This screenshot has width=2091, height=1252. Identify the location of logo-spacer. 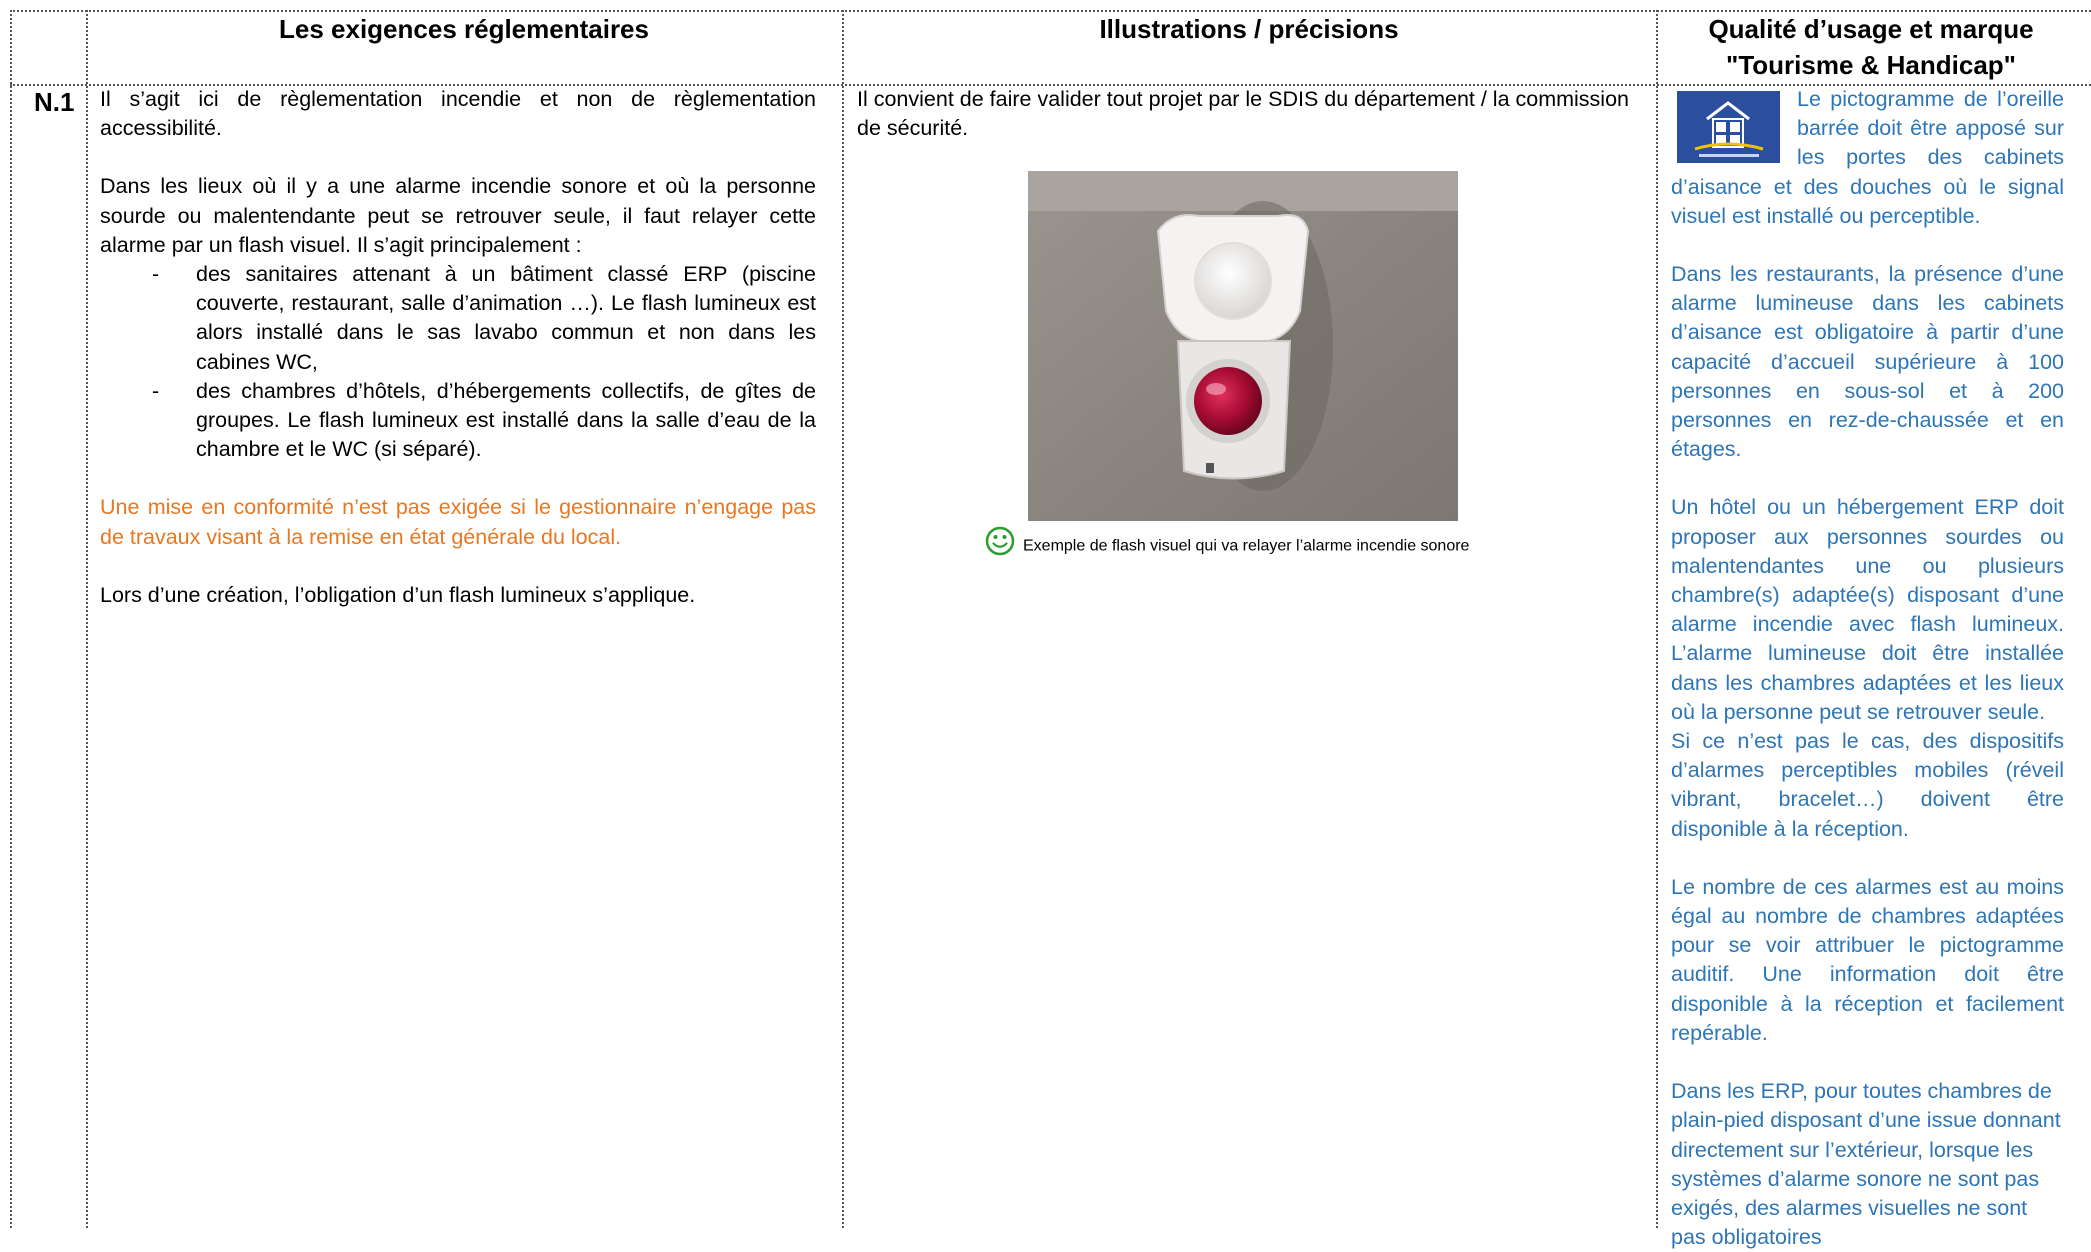
(1734, 124).